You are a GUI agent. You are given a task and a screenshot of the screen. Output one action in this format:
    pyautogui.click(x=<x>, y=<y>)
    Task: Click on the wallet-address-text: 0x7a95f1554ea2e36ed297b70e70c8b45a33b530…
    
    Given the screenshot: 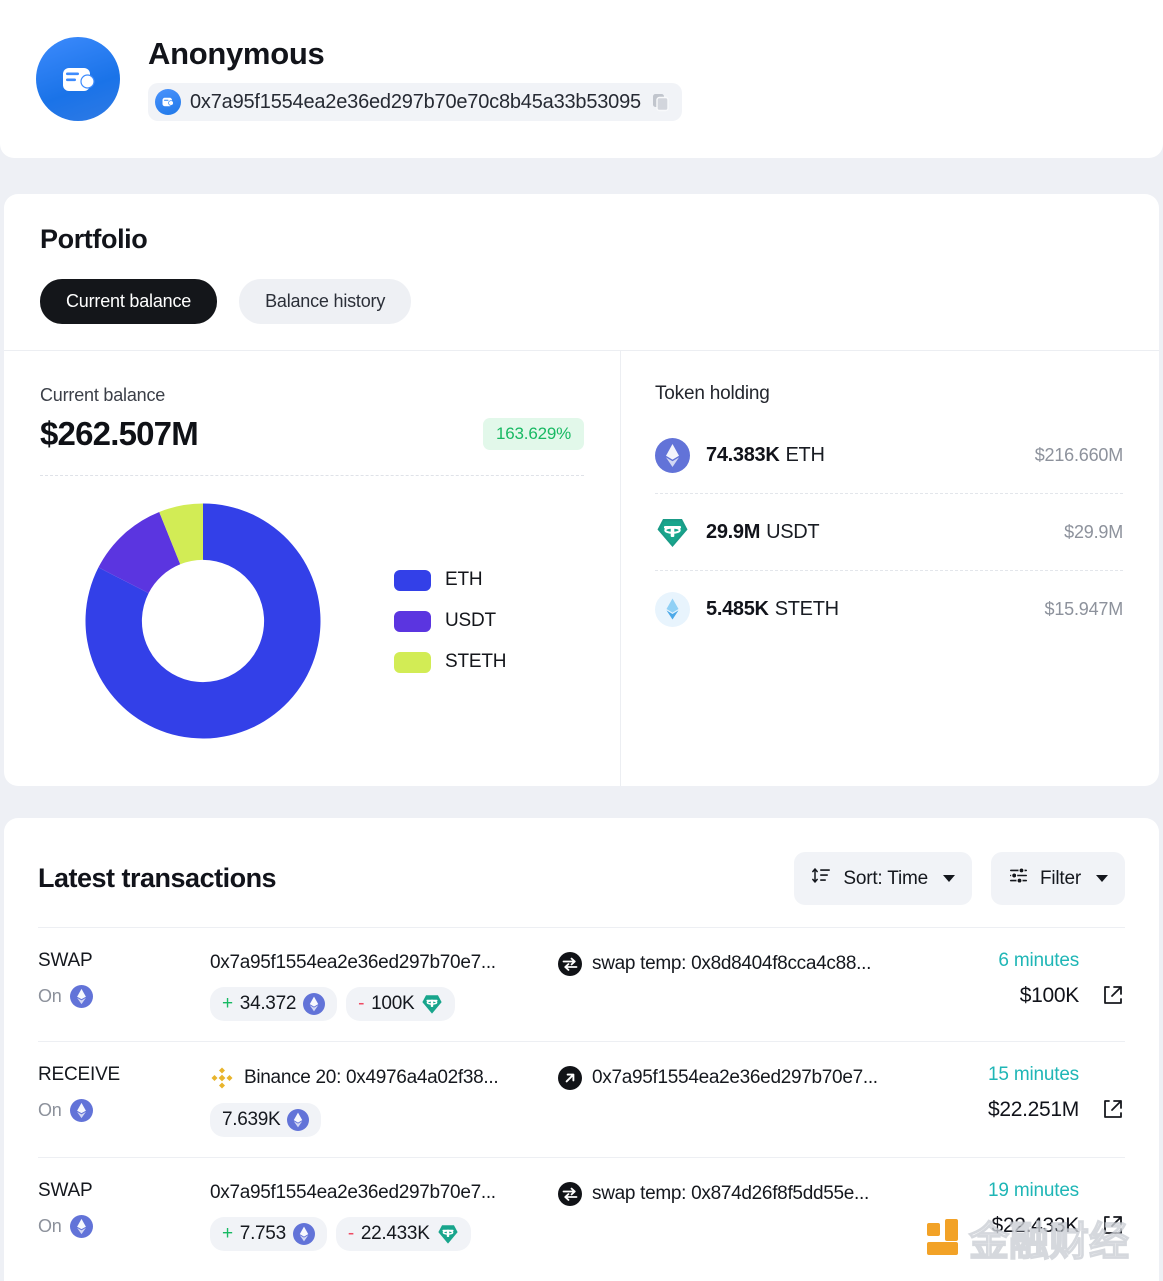 What is the action you would take?
    pyautogui.click(x=415, y=101)
    